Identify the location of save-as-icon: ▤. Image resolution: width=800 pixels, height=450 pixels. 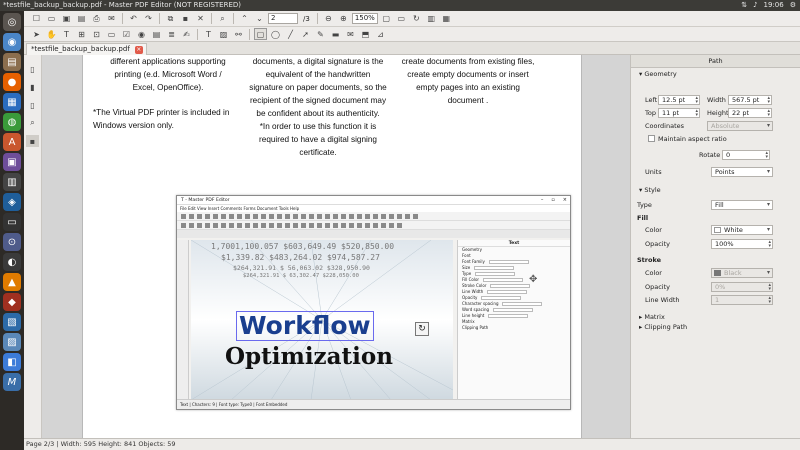
(81, 19).